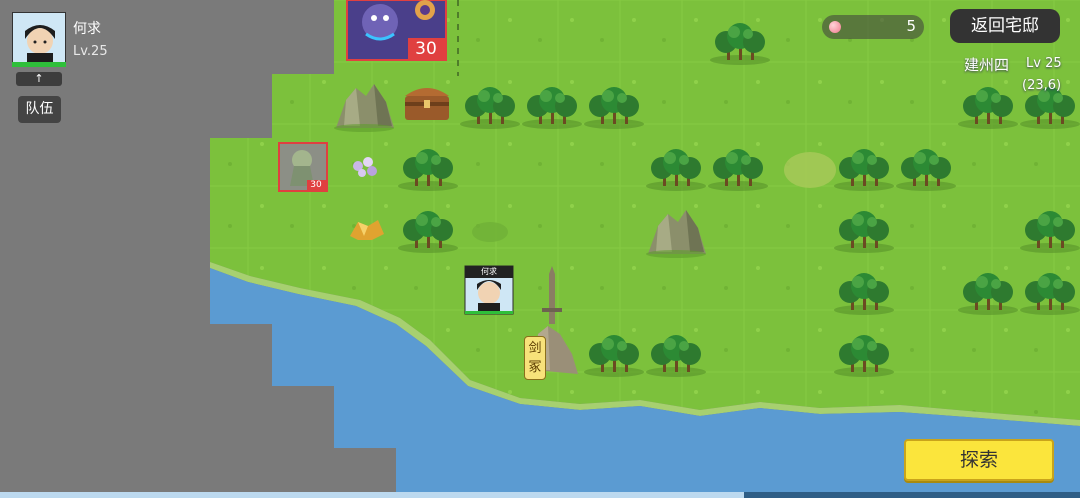  Describe the element at coordinates (87, 29) in the screenshot. I see `player-name: 何求` at that location.